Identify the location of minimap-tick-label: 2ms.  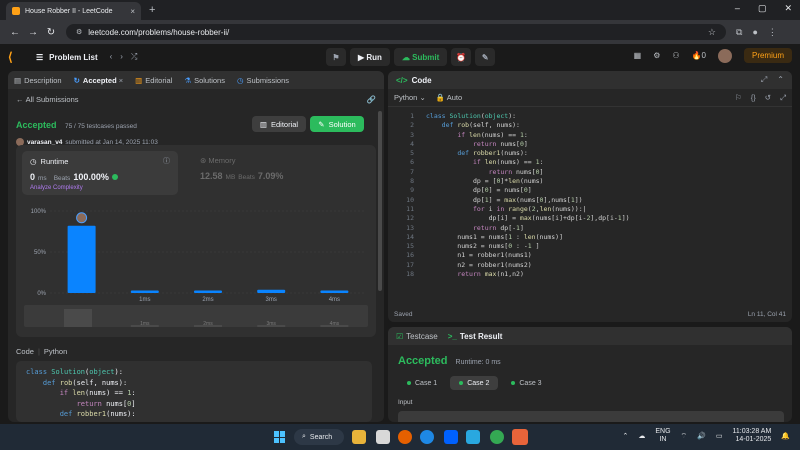
(208, 324).